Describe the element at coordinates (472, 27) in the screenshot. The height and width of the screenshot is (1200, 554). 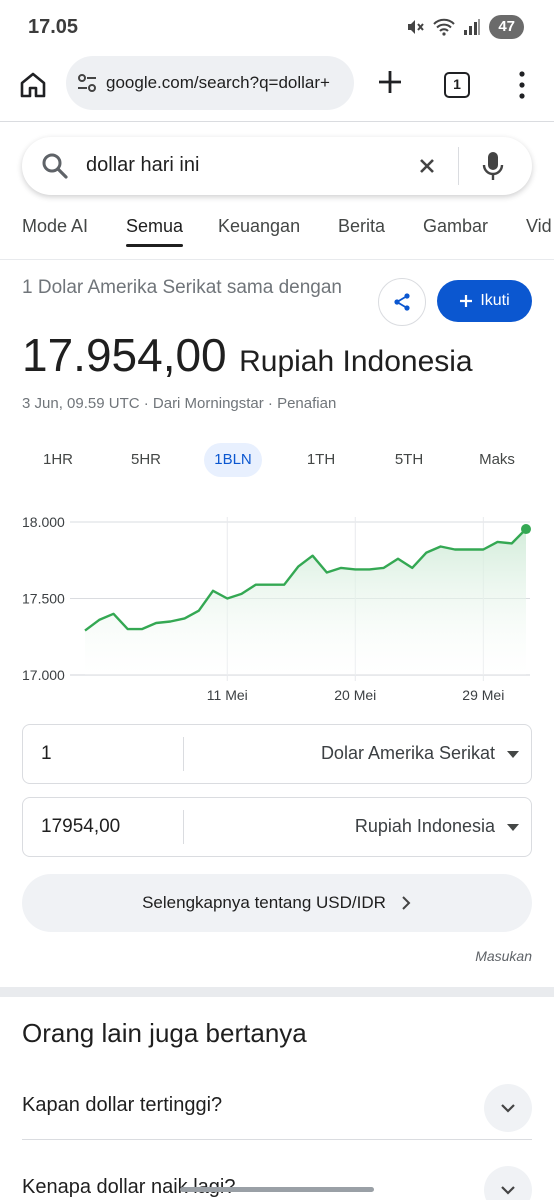
I see `signal-icon` at that location.